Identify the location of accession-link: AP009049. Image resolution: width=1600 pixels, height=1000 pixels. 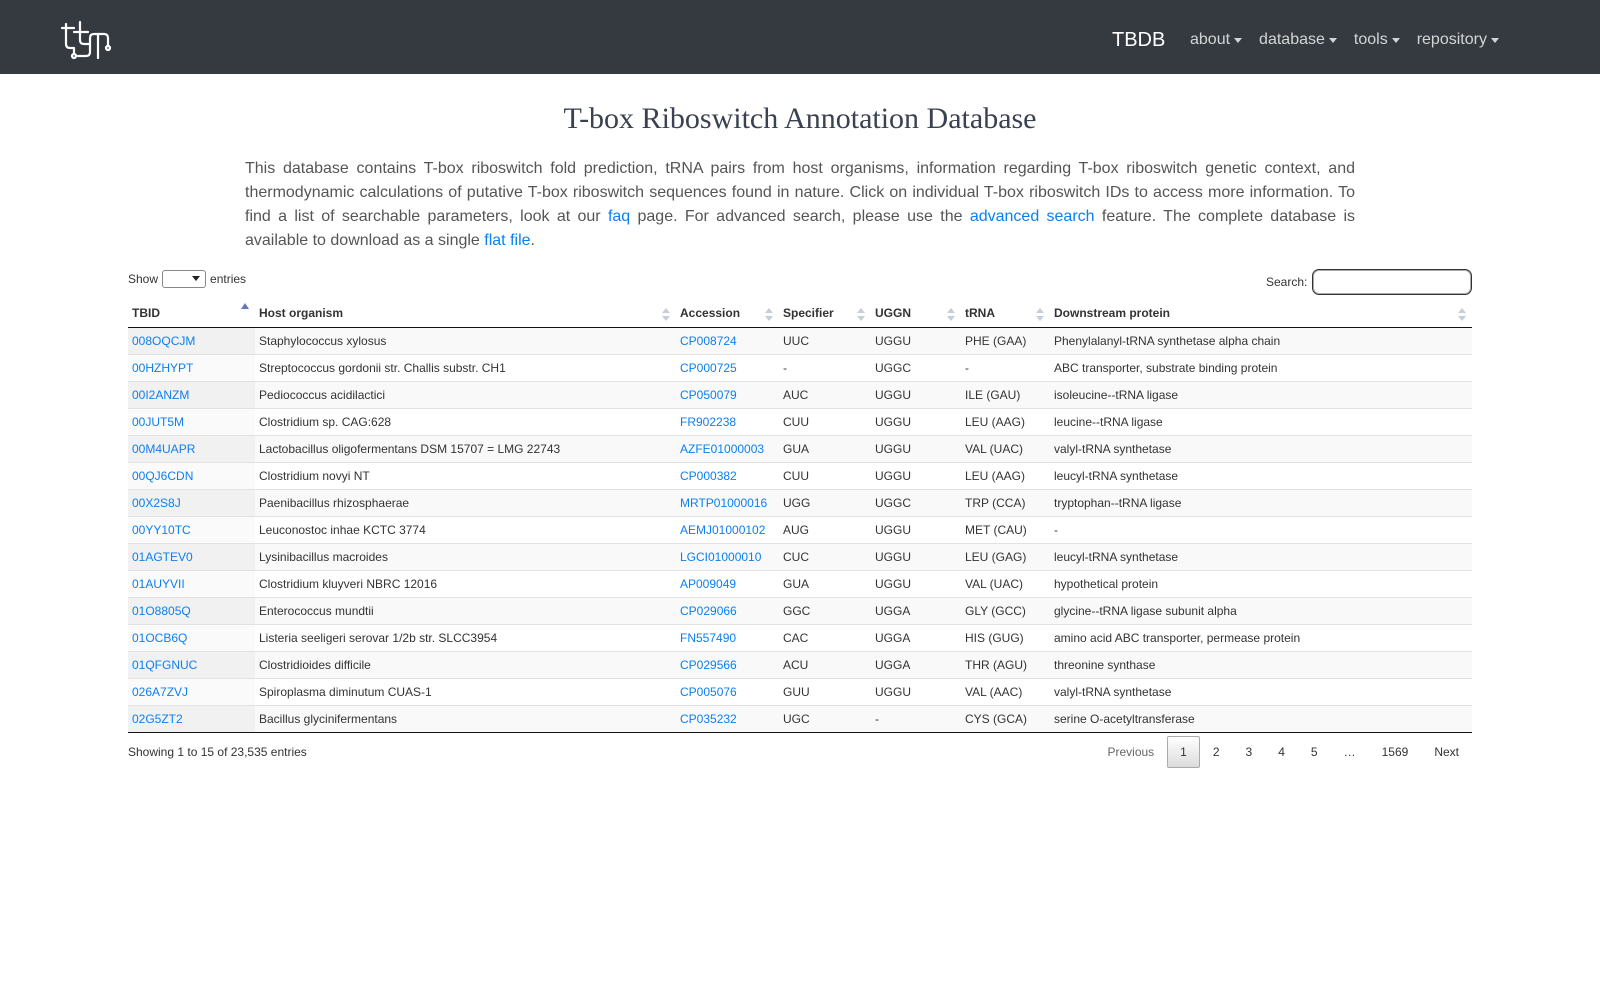
(708, 584).